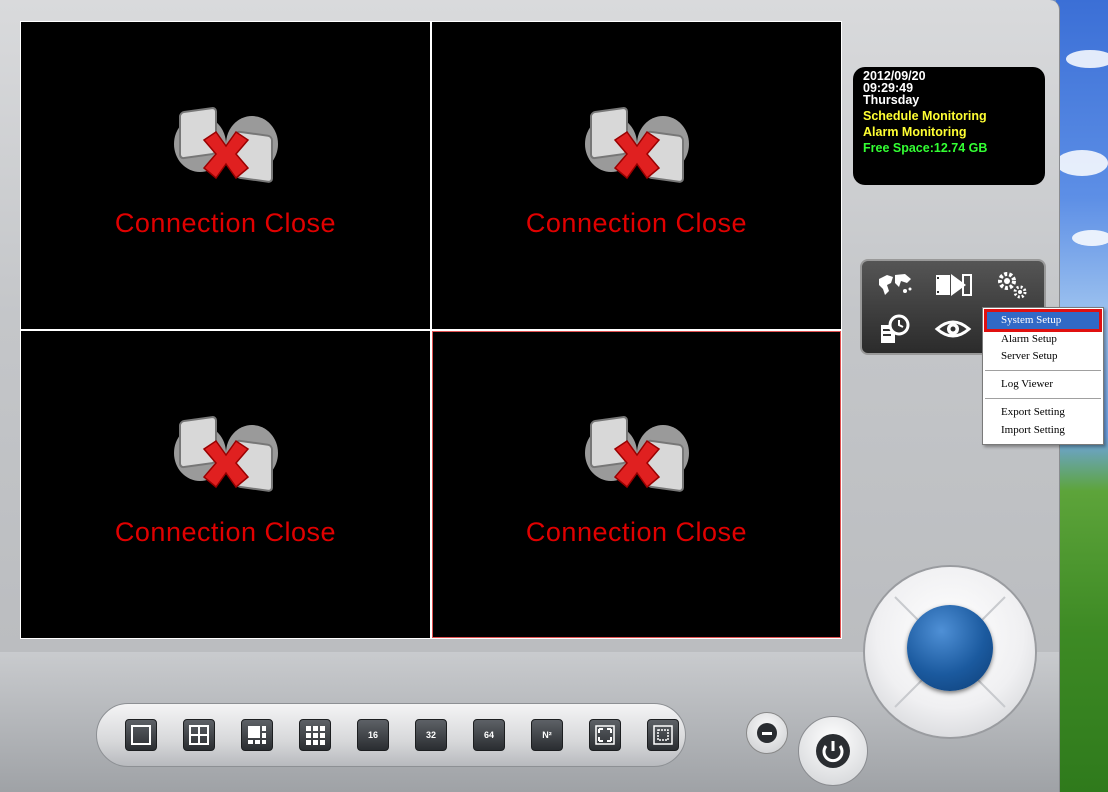  I want to click on fullscreen-icon, so click(605, 735).